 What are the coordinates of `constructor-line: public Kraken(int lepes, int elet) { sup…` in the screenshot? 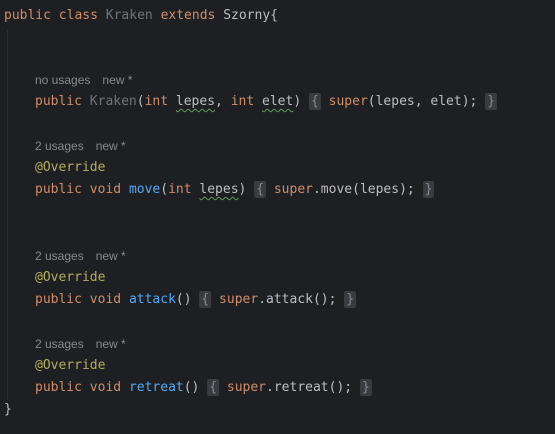 It's located at (266, 102).